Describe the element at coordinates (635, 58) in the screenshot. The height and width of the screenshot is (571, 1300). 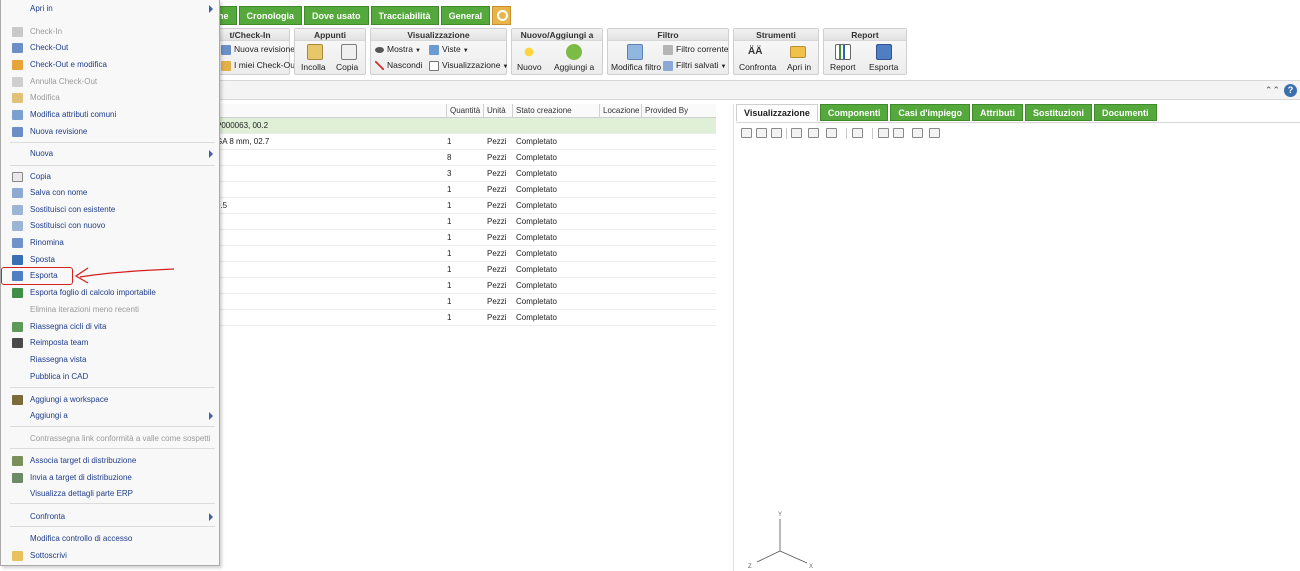
I see `modify-filter-button: Modifica filtro` at that location.